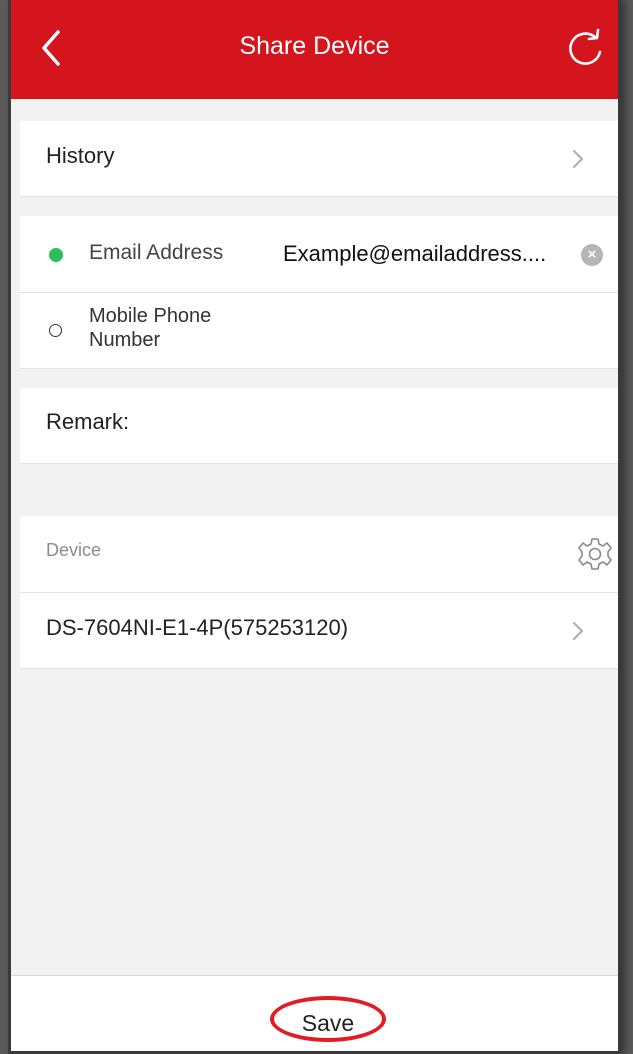  I want to click on refresh-button, so click(585, 50).